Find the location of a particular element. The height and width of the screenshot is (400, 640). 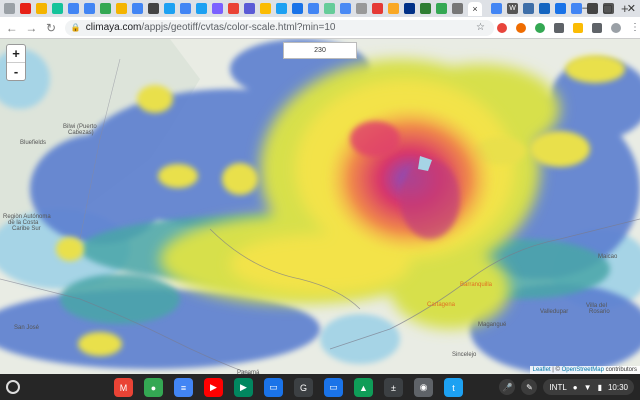

place-label: Maicao is located at coordinates (608, 257).